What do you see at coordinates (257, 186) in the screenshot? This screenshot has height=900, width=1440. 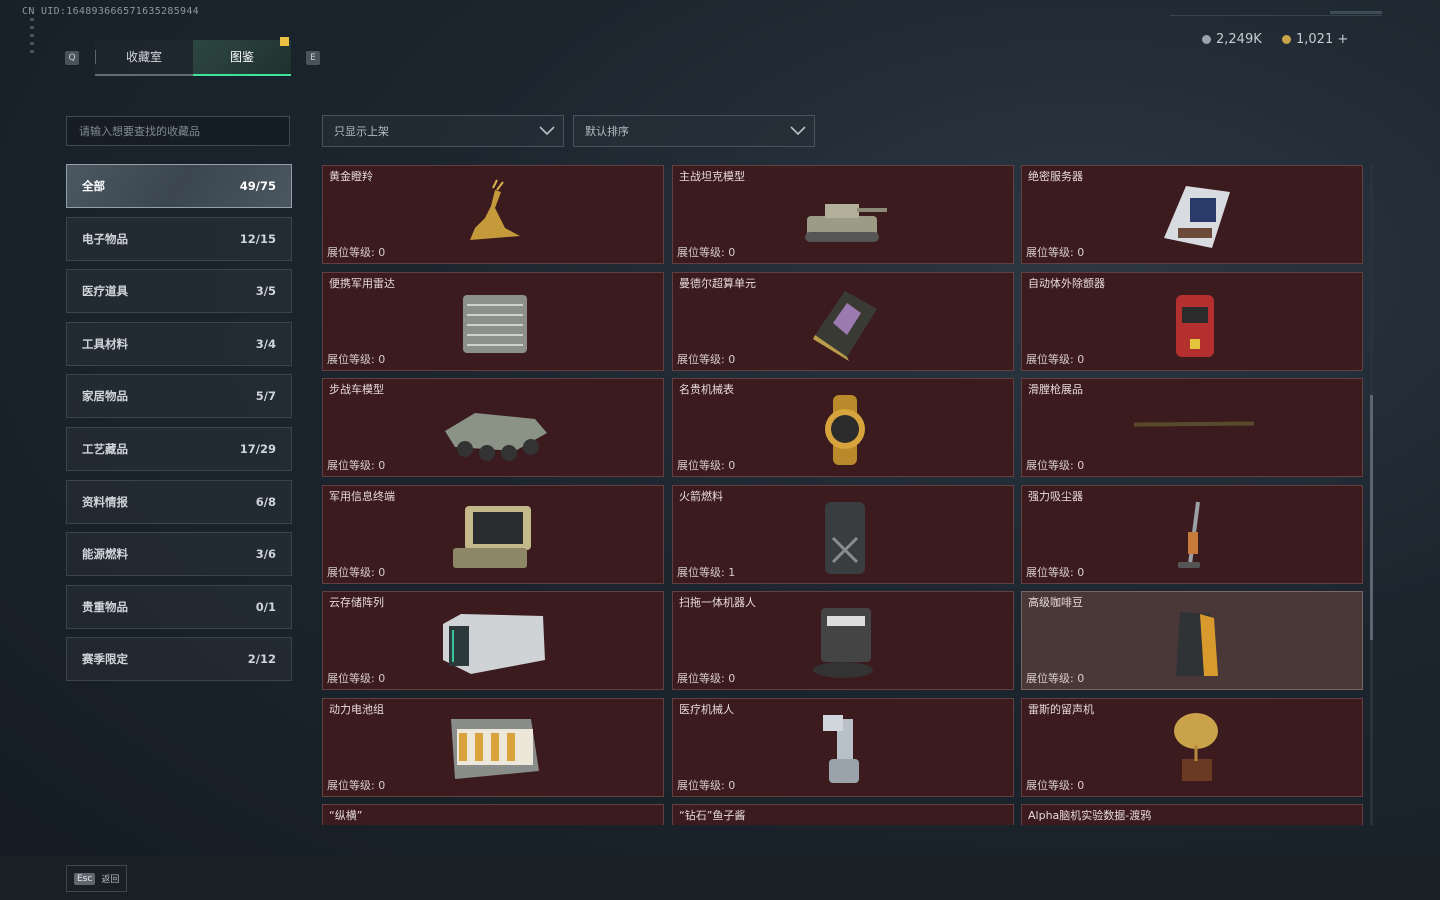 I see `sidebar-item-count: 49/75` at bounding box center [257, 186].